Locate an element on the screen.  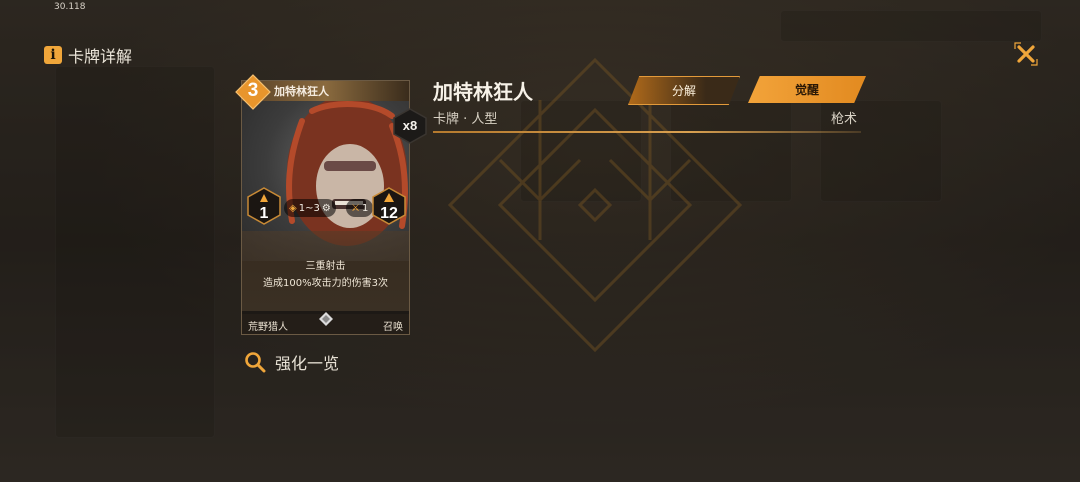
enhance-overview-label: 强化一览 is located at coordinates (307, 363).